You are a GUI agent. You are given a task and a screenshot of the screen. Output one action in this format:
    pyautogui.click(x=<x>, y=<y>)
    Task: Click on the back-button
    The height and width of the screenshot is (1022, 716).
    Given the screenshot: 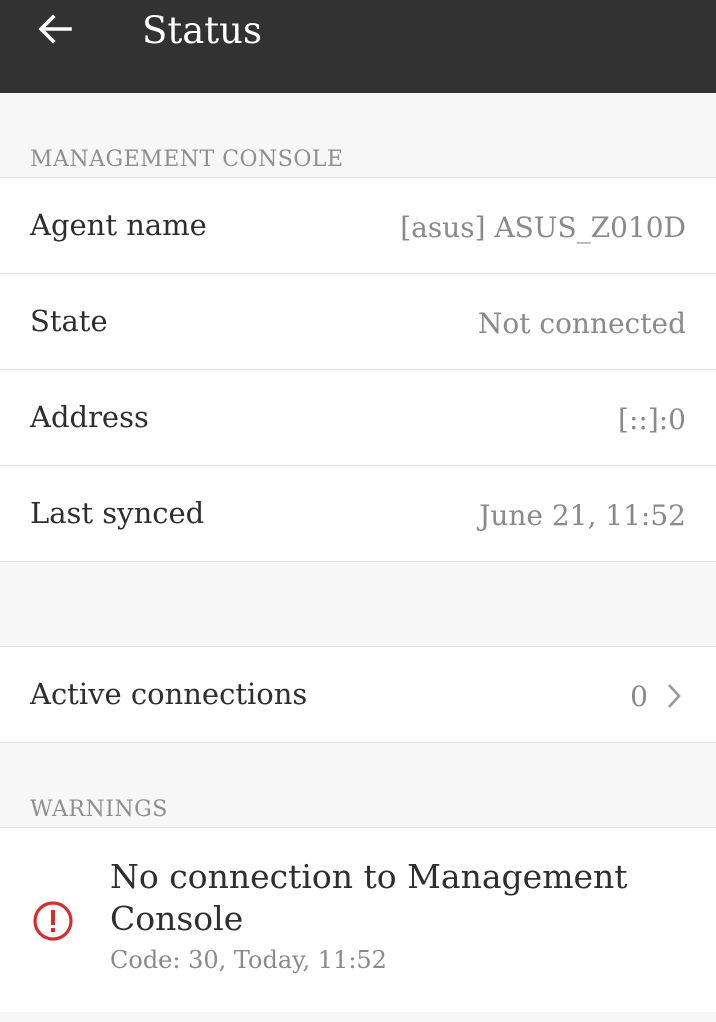 What is the action you would take?
    pyautogui.click(x=55, y=29)
    